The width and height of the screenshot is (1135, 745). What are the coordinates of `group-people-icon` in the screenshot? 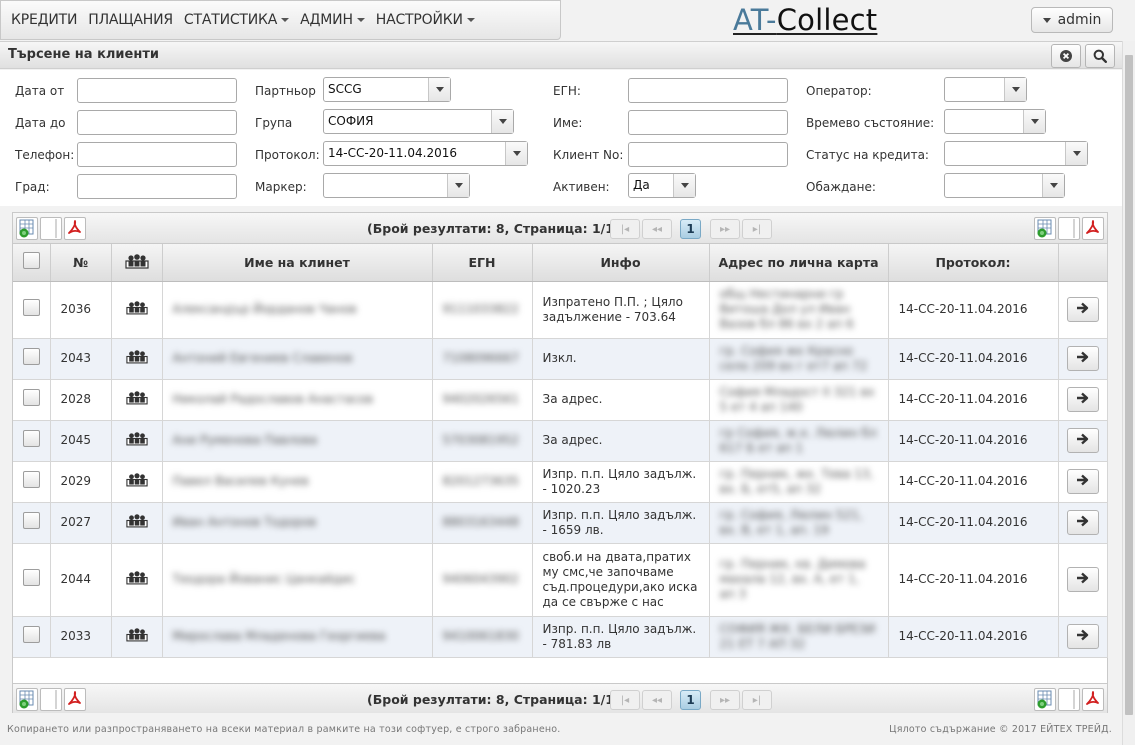 It's located at (136, 261).